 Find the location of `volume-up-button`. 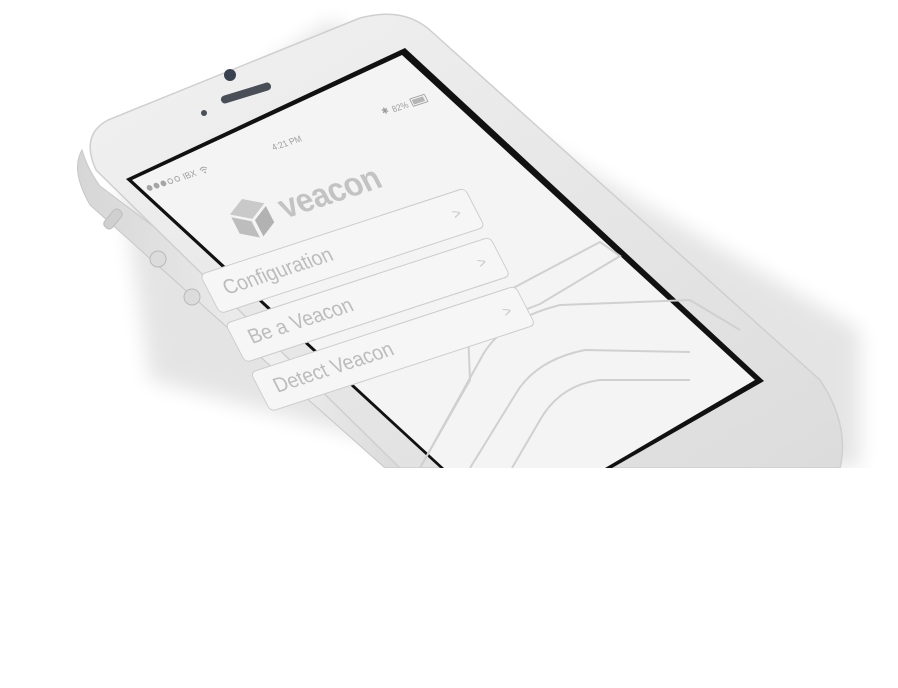

volume-up-button is located at coordinates (158, 259).